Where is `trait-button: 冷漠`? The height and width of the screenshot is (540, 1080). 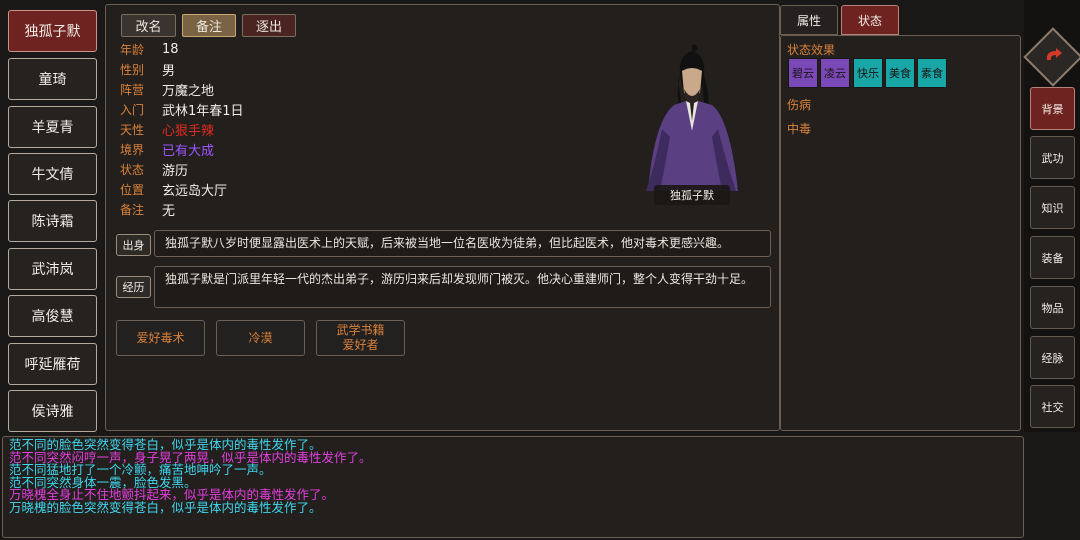 trait-button: 冷漠 is located at coordinates (260, 338).